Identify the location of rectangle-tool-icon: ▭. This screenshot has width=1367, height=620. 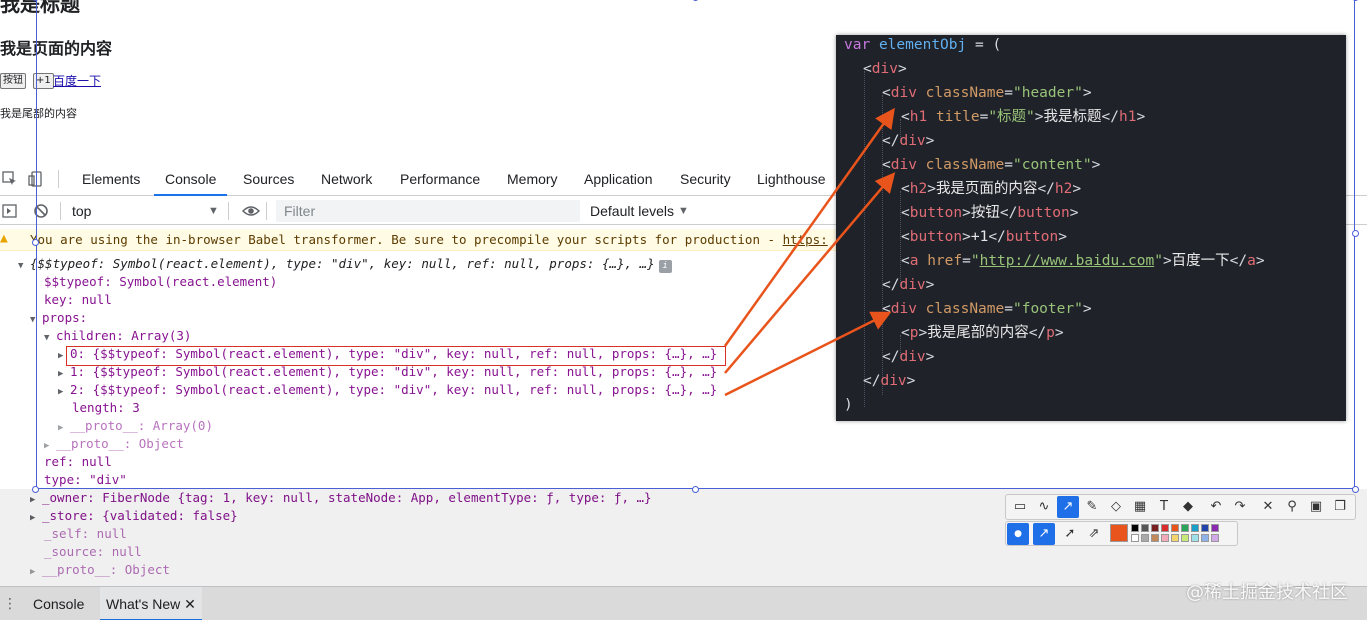
(1020, 507).